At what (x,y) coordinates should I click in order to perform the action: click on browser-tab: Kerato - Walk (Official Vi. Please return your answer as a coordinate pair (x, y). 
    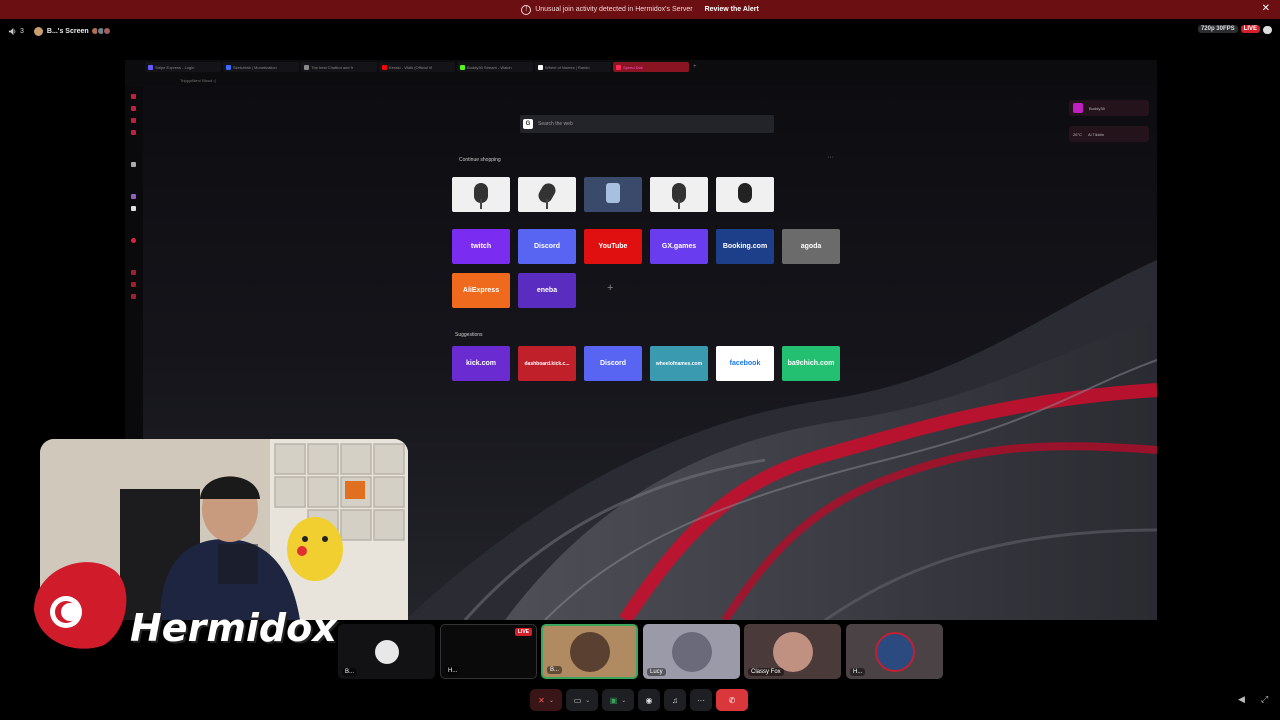
    Looking at the image, I should click on (417, 67).